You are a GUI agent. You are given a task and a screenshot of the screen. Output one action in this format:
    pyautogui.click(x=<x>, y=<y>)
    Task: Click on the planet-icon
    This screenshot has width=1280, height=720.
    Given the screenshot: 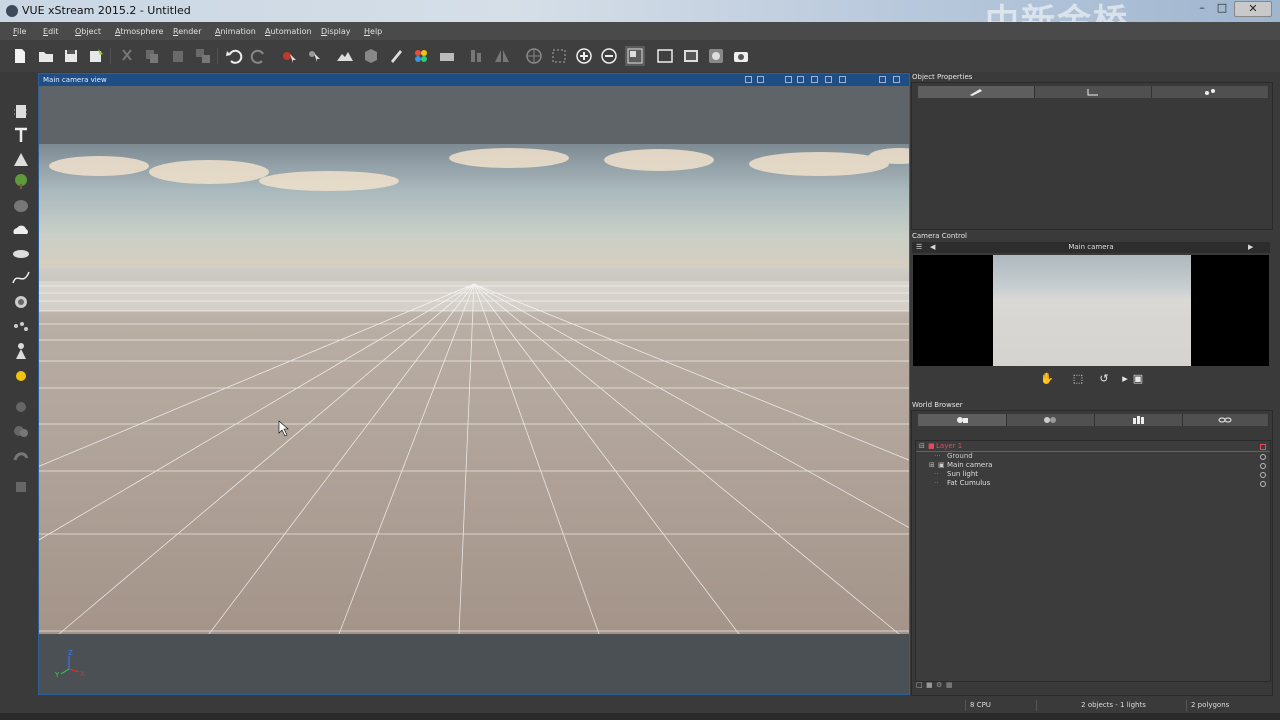 What is the action you would take?
    pyautogui.click(x=21, y=253)
    